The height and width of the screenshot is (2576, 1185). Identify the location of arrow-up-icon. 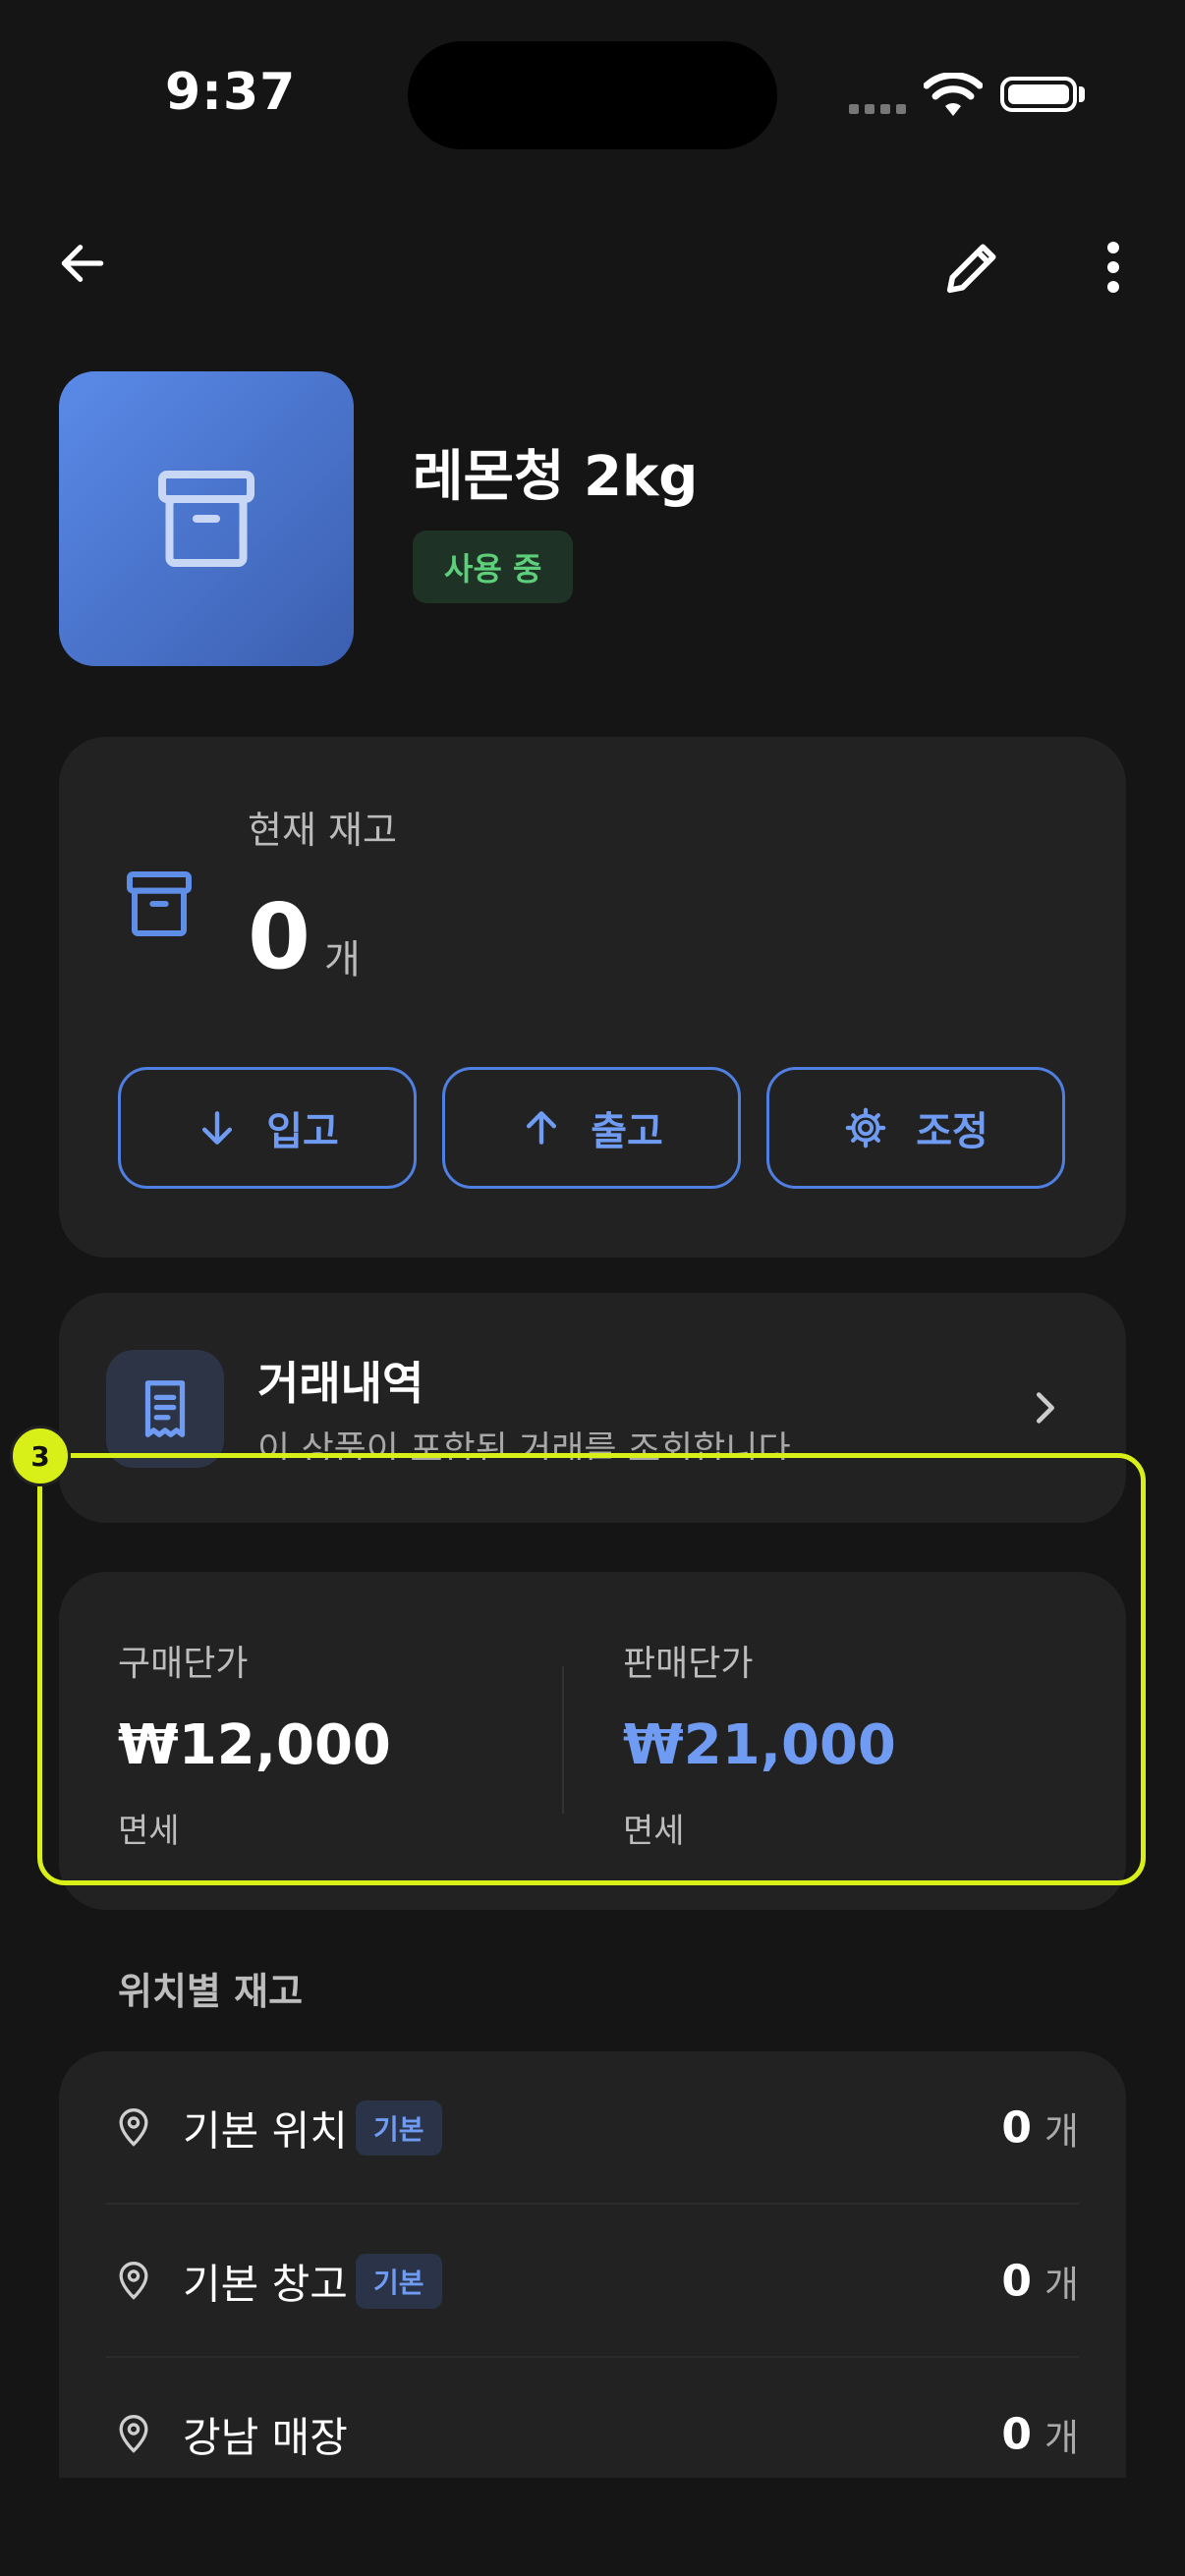
(542, 1128).